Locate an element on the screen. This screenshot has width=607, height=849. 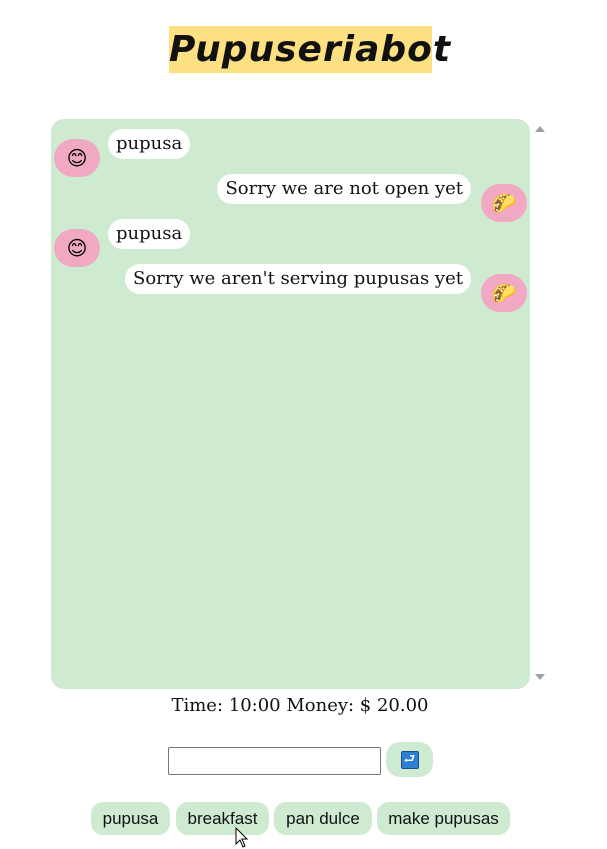
header: Pupuseriabot is located at coordinates (303, 50).